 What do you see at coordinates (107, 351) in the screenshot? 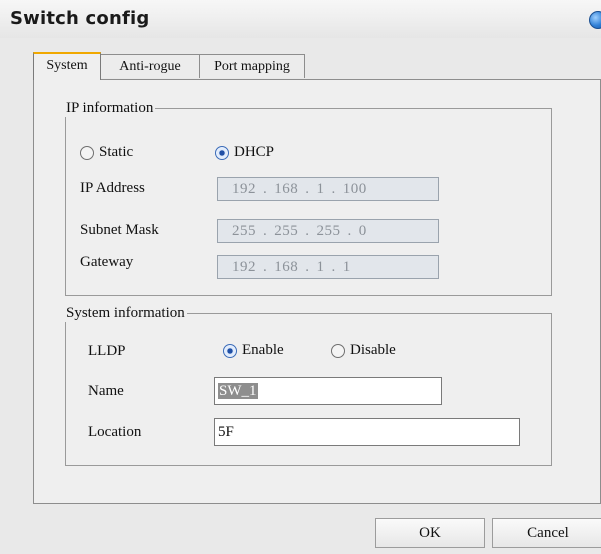
I see `lldp-label: LLDP` at bounding box center [107, 351].